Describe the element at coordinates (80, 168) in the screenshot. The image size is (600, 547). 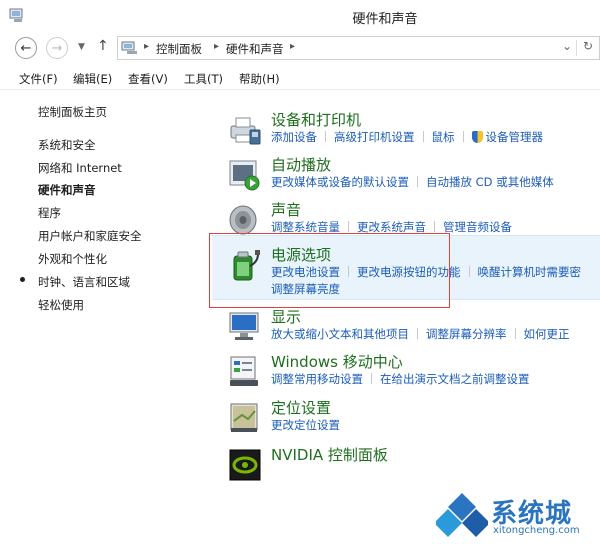
I see `sidebar-item-network: 网络和 Internet` at that location.